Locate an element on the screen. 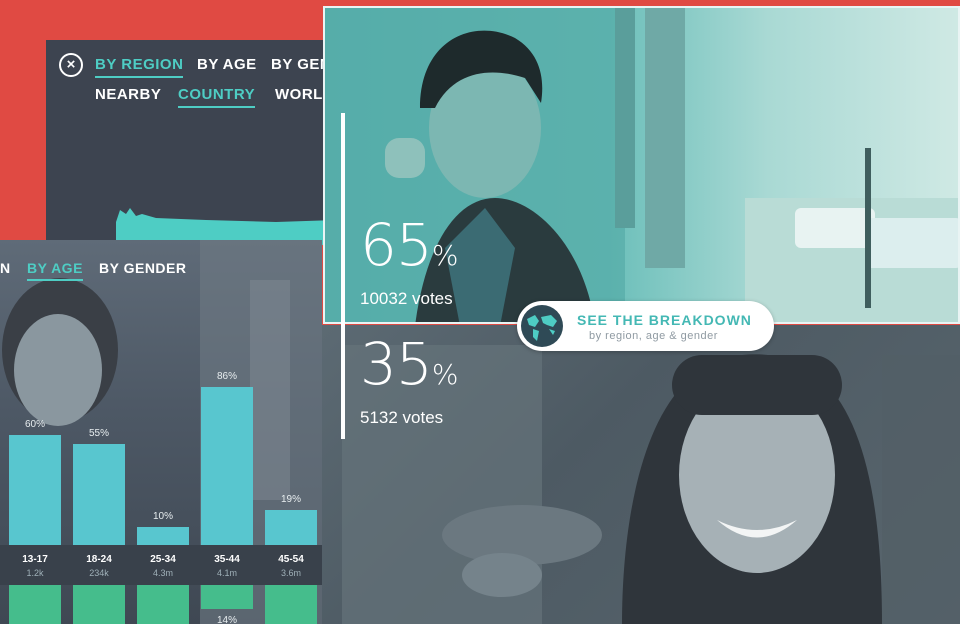 The height and width of the screenshot is (624, 960). cta-subtitle: by region, age & gender is located at coordinates (653, 336).